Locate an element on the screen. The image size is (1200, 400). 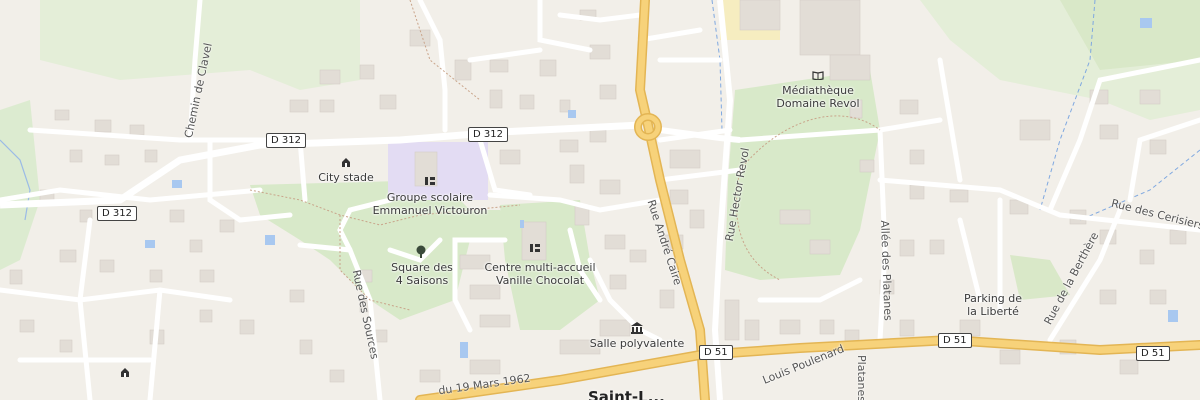
street-label-platanes: Platanes is located at coordinates (861, 377).